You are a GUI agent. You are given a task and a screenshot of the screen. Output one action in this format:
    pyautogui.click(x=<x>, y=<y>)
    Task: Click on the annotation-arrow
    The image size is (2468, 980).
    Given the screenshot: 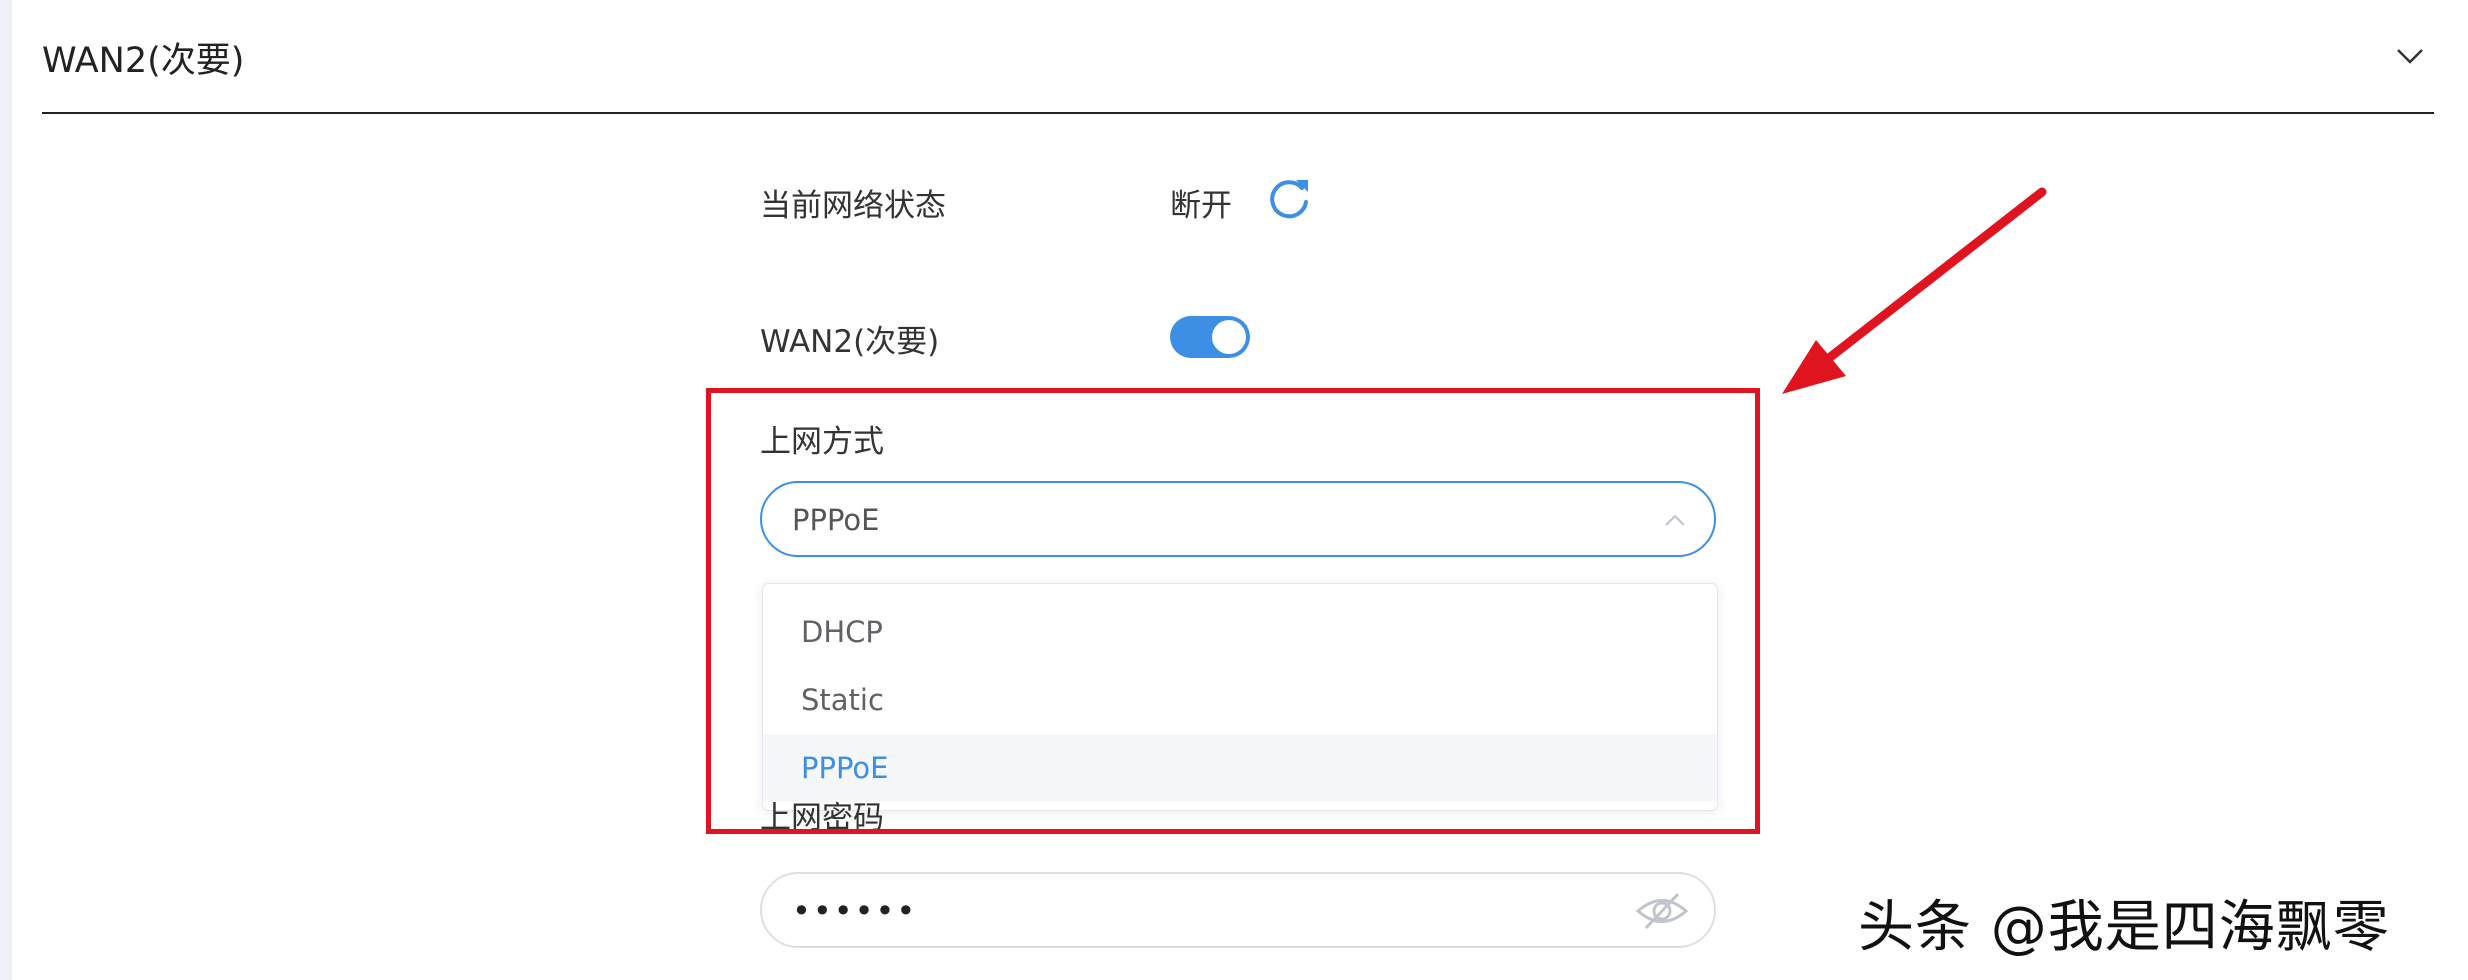 What is the action you would take?
    pyautogui.click(x=1914, y=290)
    